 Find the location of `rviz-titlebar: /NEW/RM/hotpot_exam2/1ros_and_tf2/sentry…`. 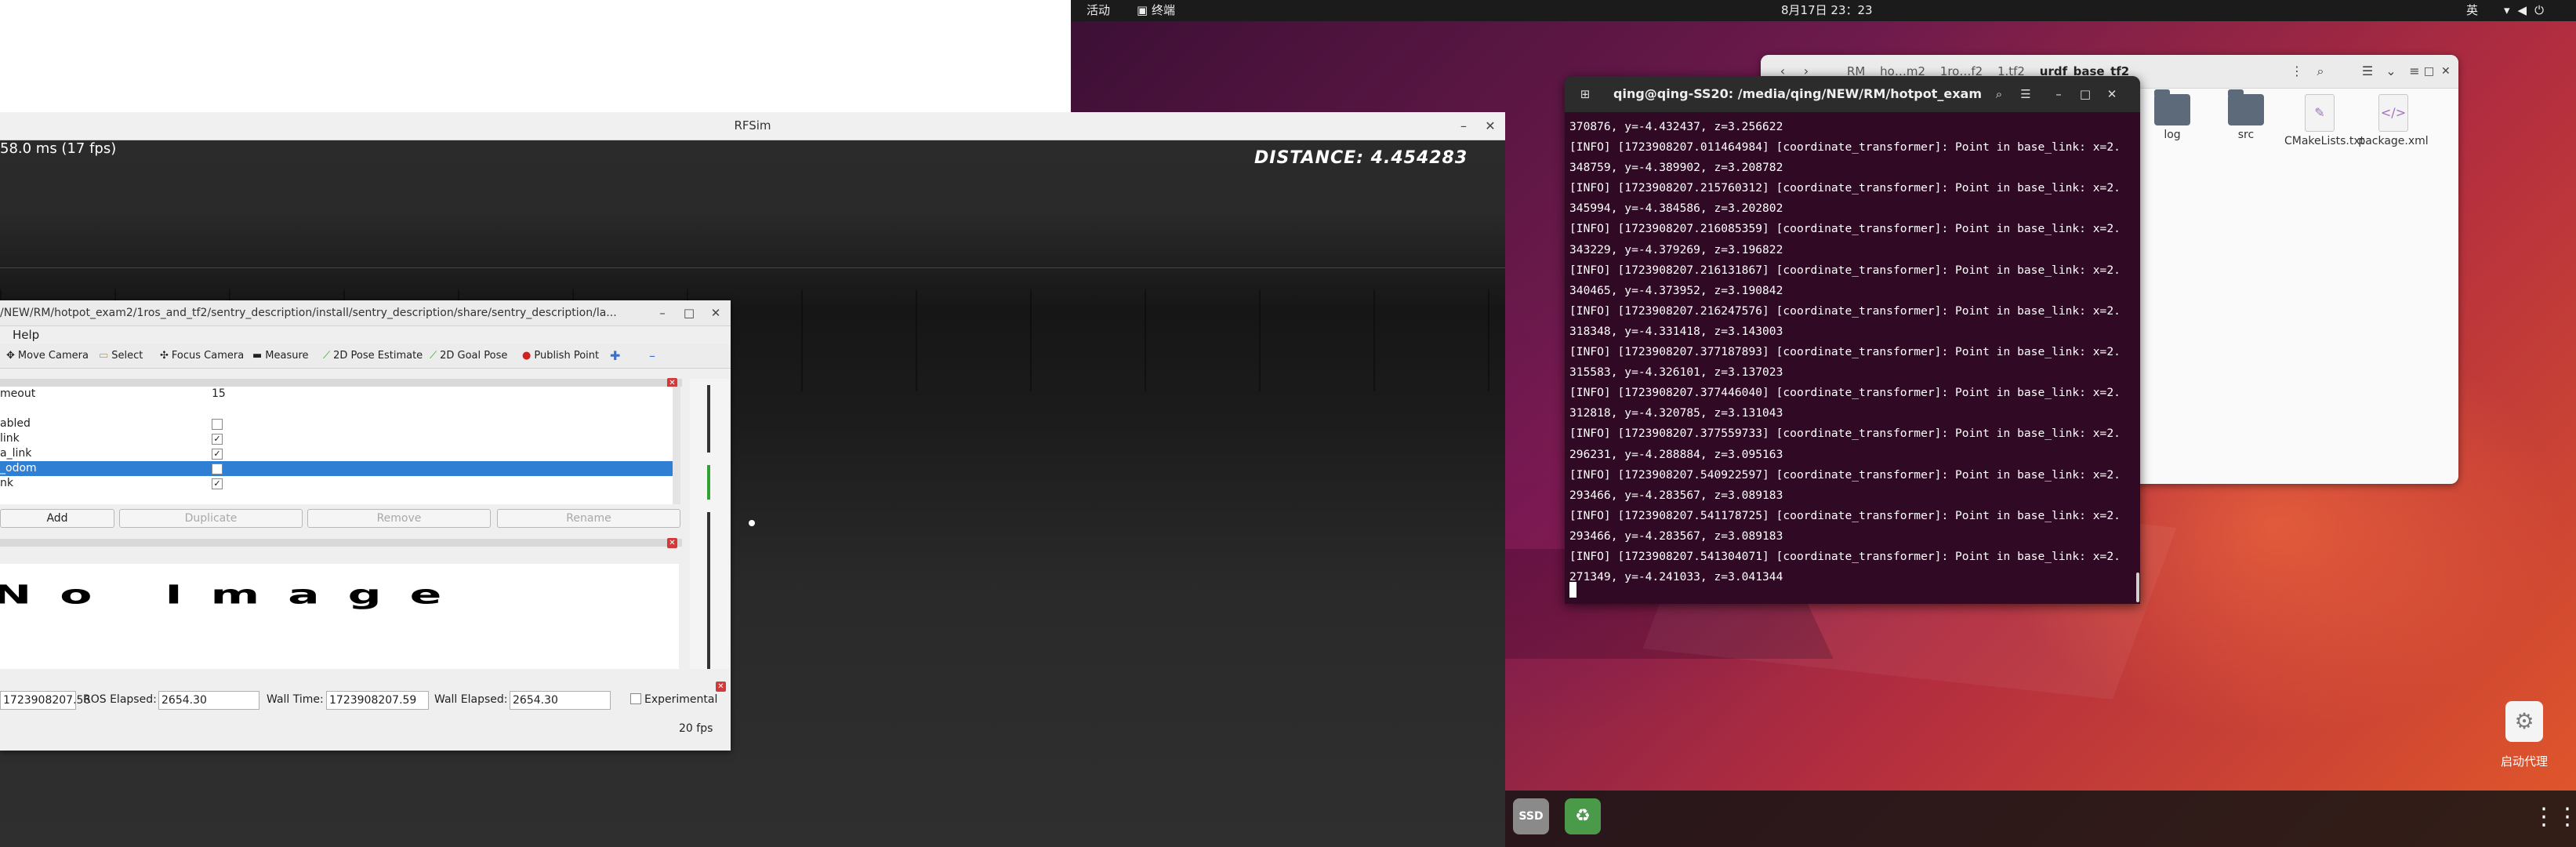

rviz-titlebar: /NEW/RM/hotpot_exam2/1ros_and_tf2/sentry… is located at coordinates (366, 313).